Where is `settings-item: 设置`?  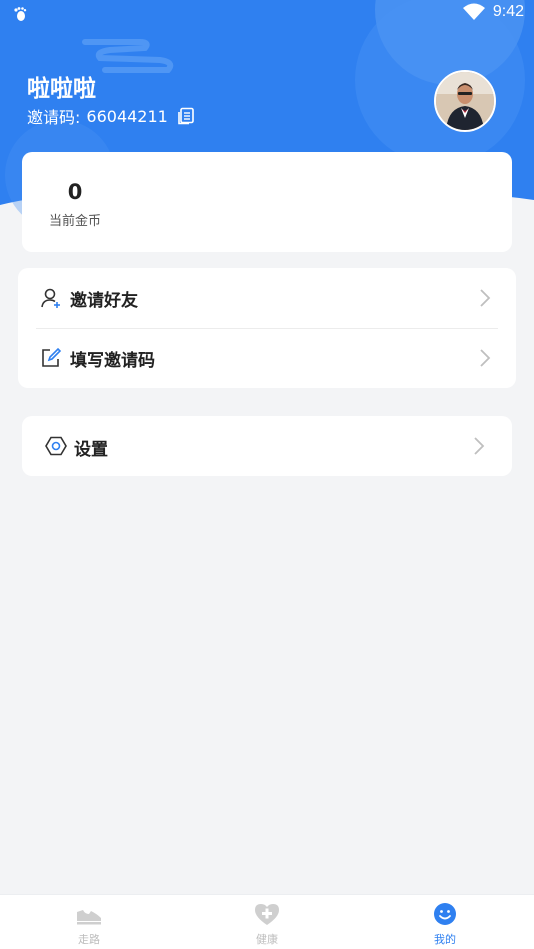 settings-item: 设置 is located at coordinates (267, 446).